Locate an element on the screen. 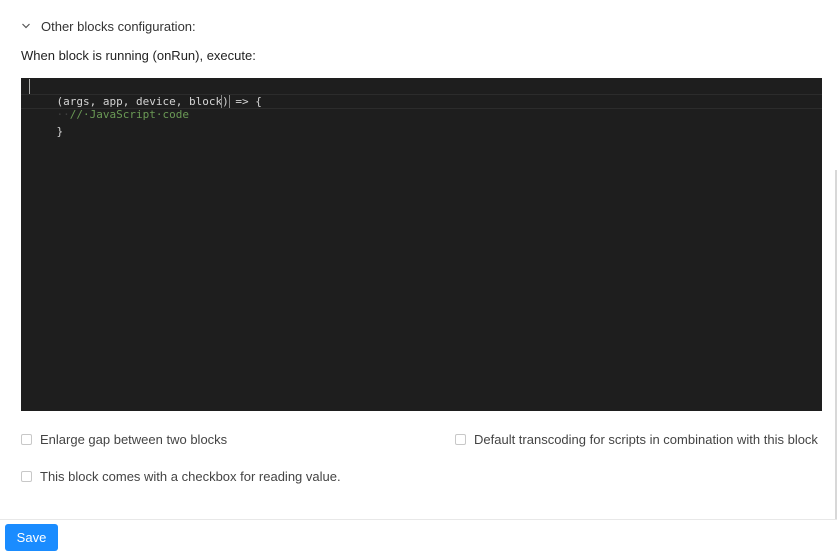  code-line-1: (args, app, device, block) => { is located at coordinates (421, 94).